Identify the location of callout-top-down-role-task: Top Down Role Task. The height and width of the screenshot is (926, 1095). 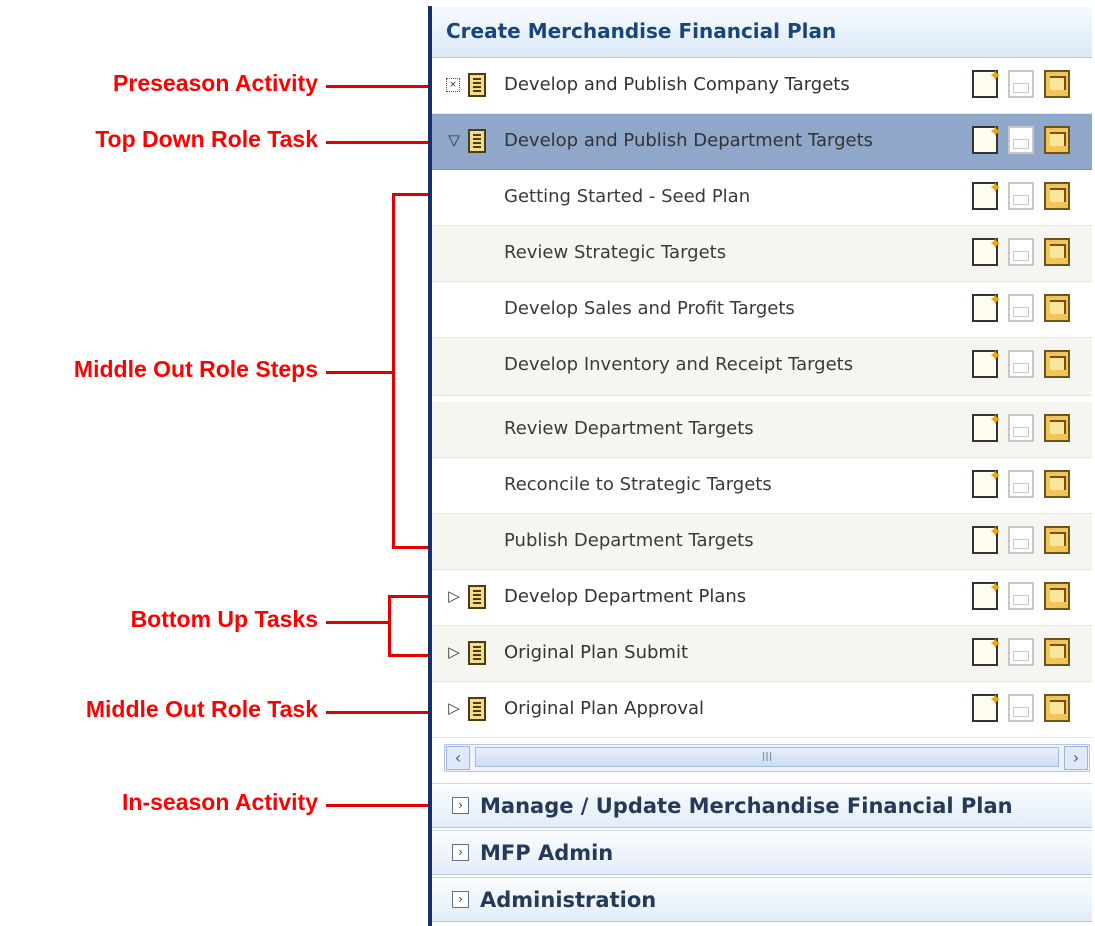
(206, 139).